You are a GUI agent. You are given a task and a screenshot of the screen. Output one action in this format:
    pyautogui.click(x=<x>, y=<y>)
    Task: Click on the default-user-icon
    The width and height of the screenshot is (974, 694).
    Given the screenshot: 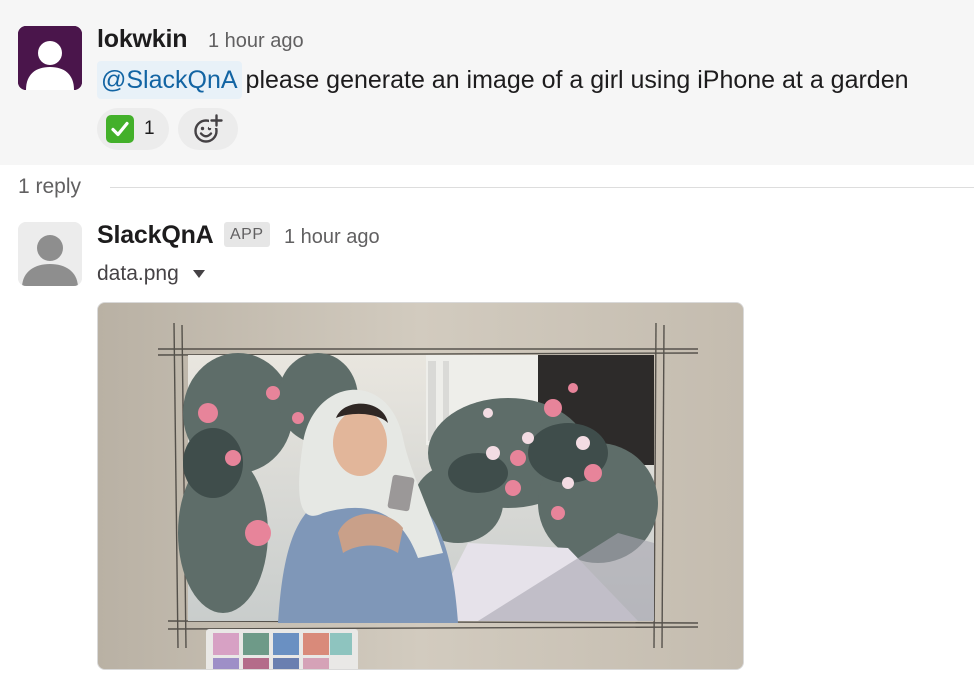 What is the action you would take?
    pyautogui.click(x=50, y=254)
    